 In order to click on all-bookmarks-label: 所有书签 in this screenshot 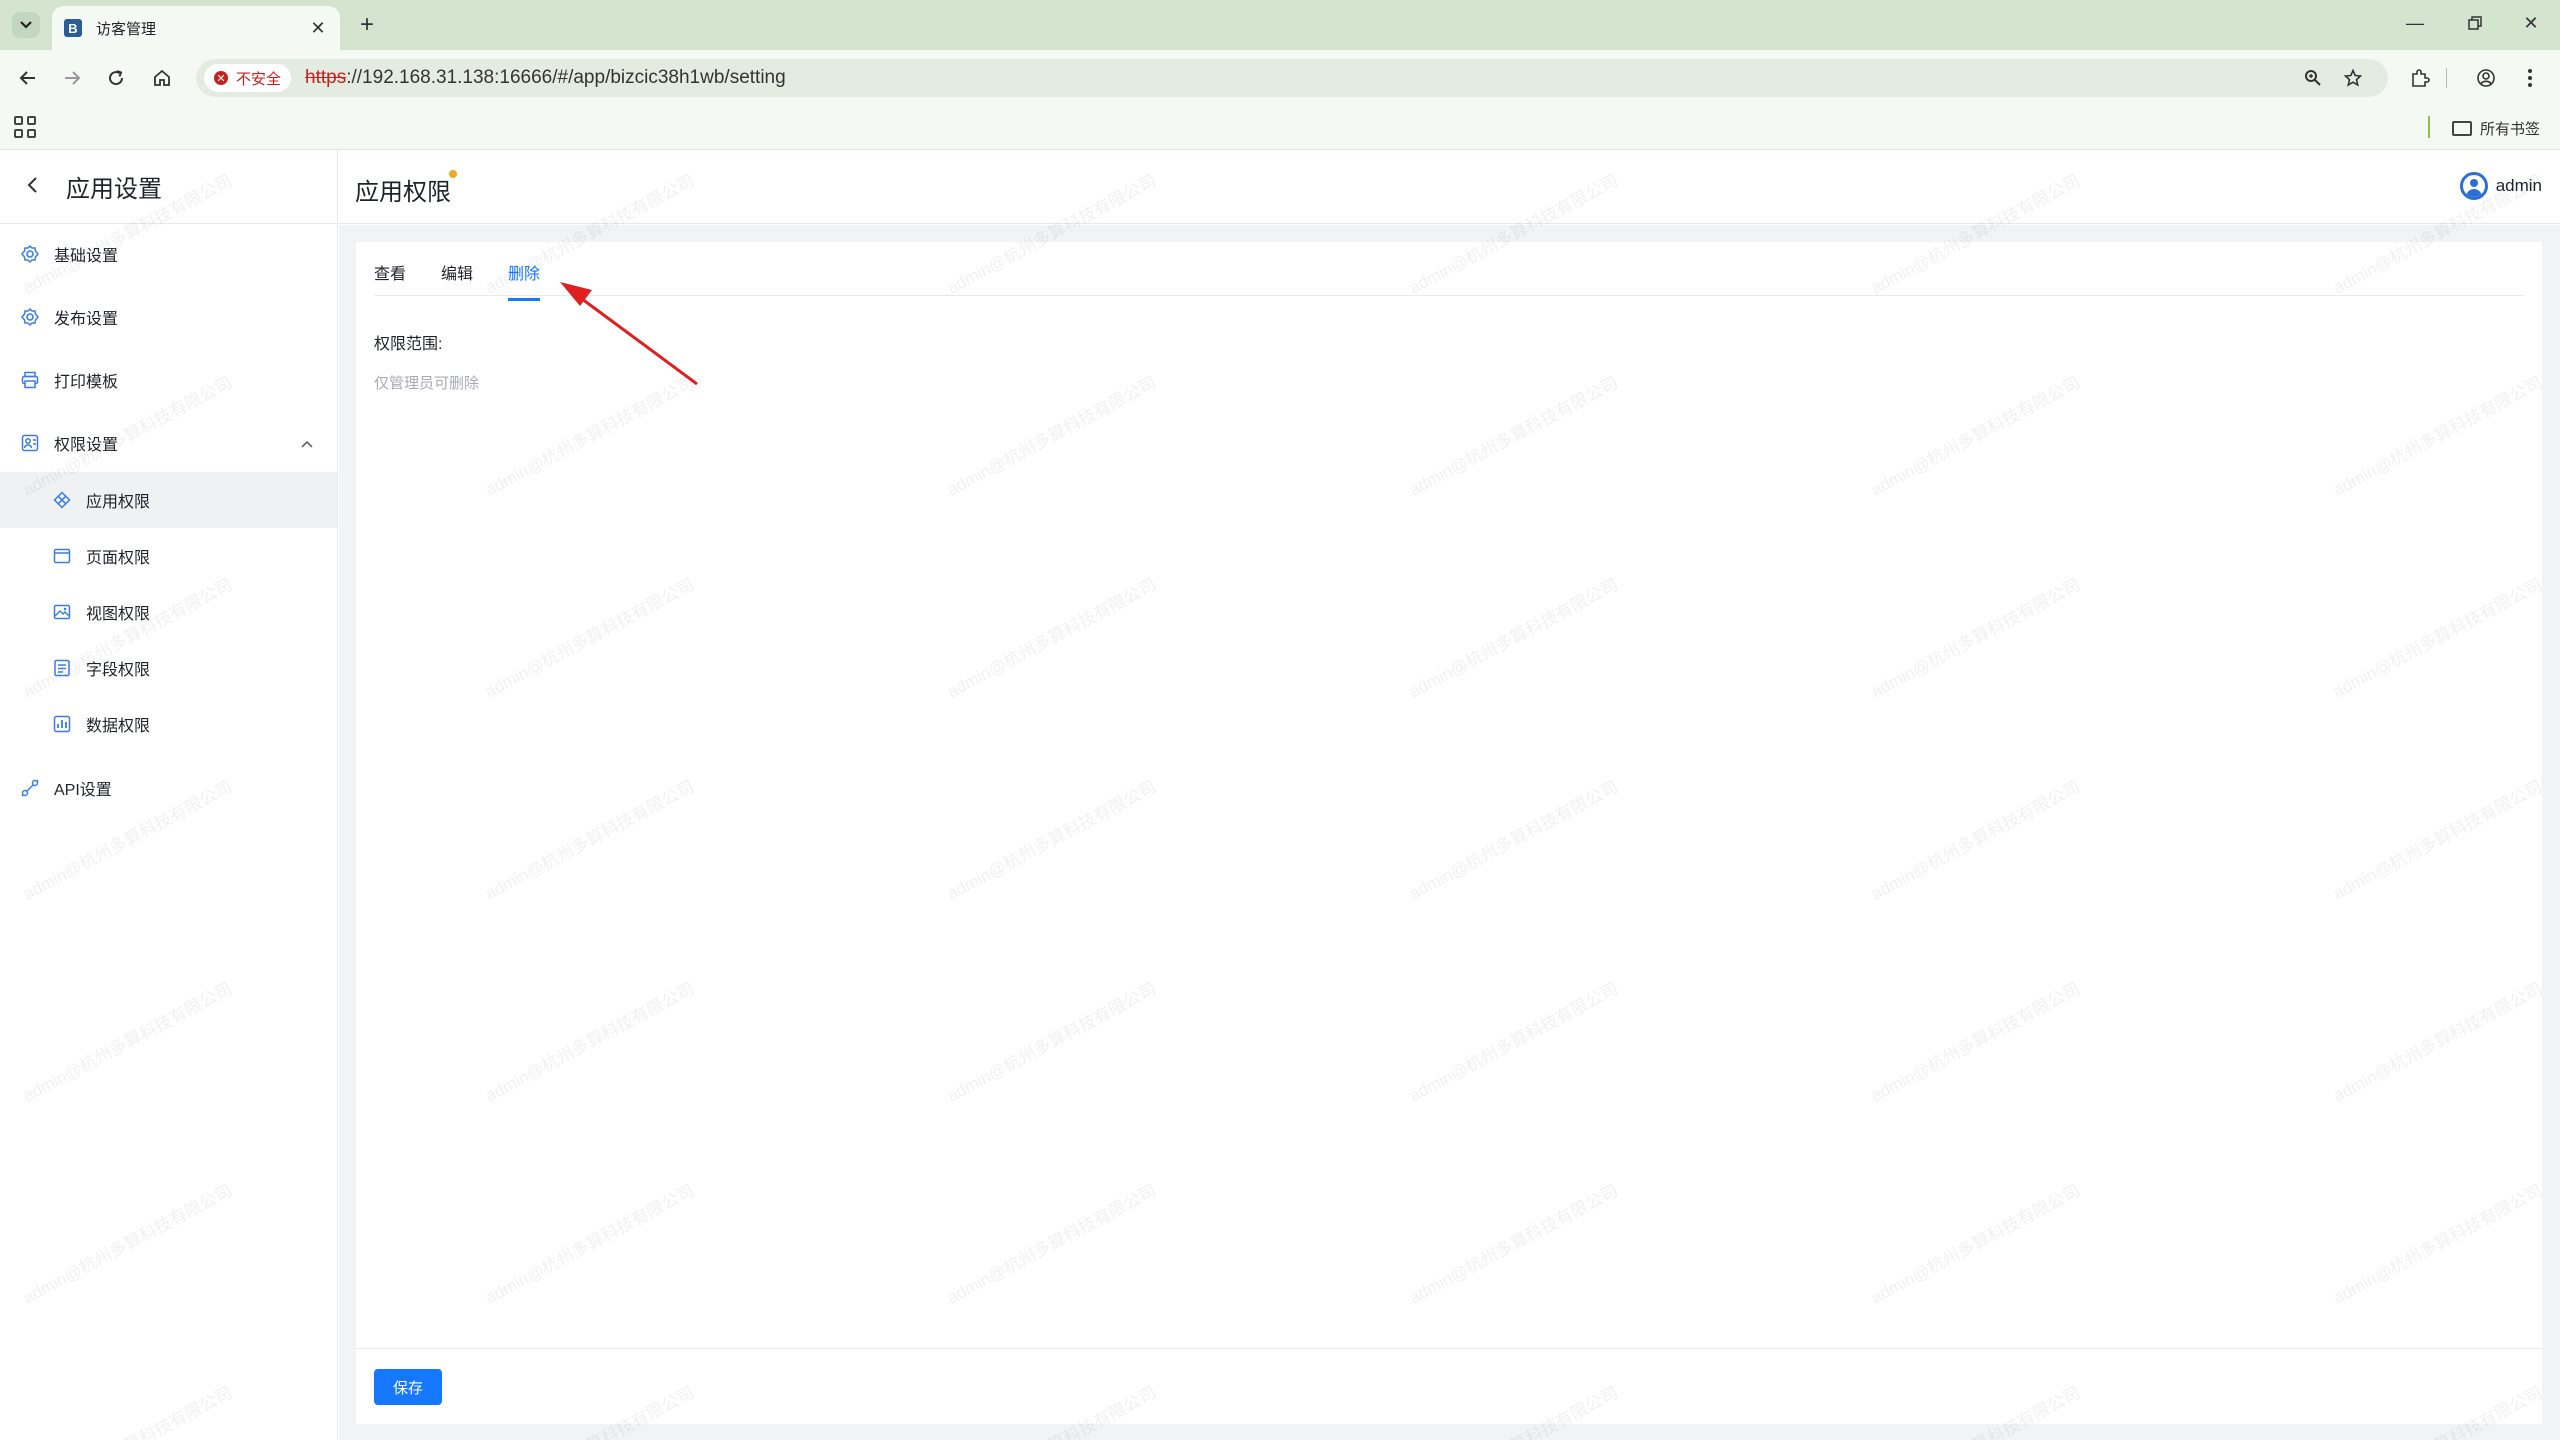, I will do `click(2510, 129)`.